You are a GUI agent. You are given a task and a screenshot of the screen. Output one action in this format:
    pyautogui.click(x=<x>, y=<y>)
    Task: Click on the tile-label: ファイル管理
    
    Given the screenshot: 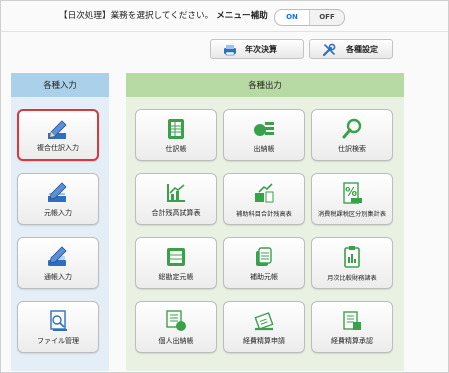 What is the action you would take?
    pyautogui.click(x=58, y=341)
    